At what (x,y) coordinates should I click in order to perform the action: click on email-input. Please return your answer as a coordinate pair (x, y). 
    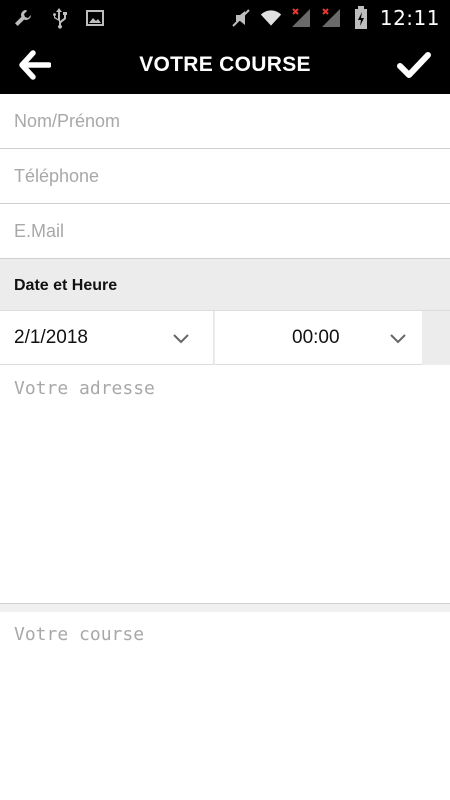
    Looking at the image, I should click on (225, 231).